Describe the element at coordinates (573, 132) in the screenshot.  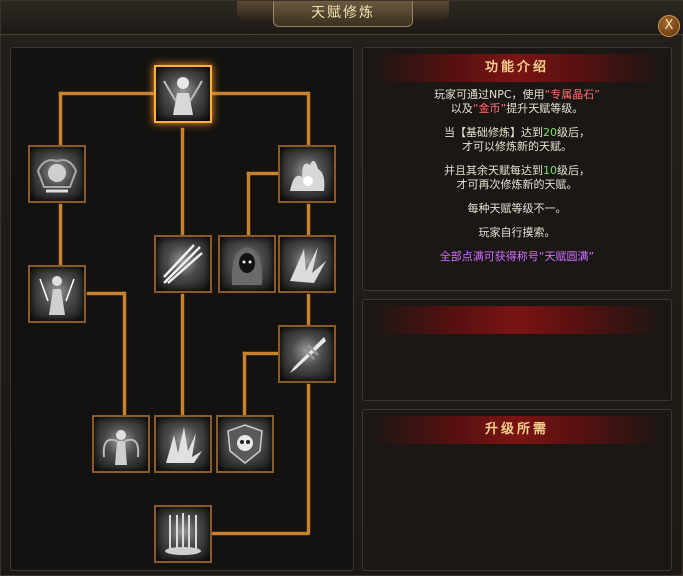
I see `intro-p2-suffix: 级后，` at that location.